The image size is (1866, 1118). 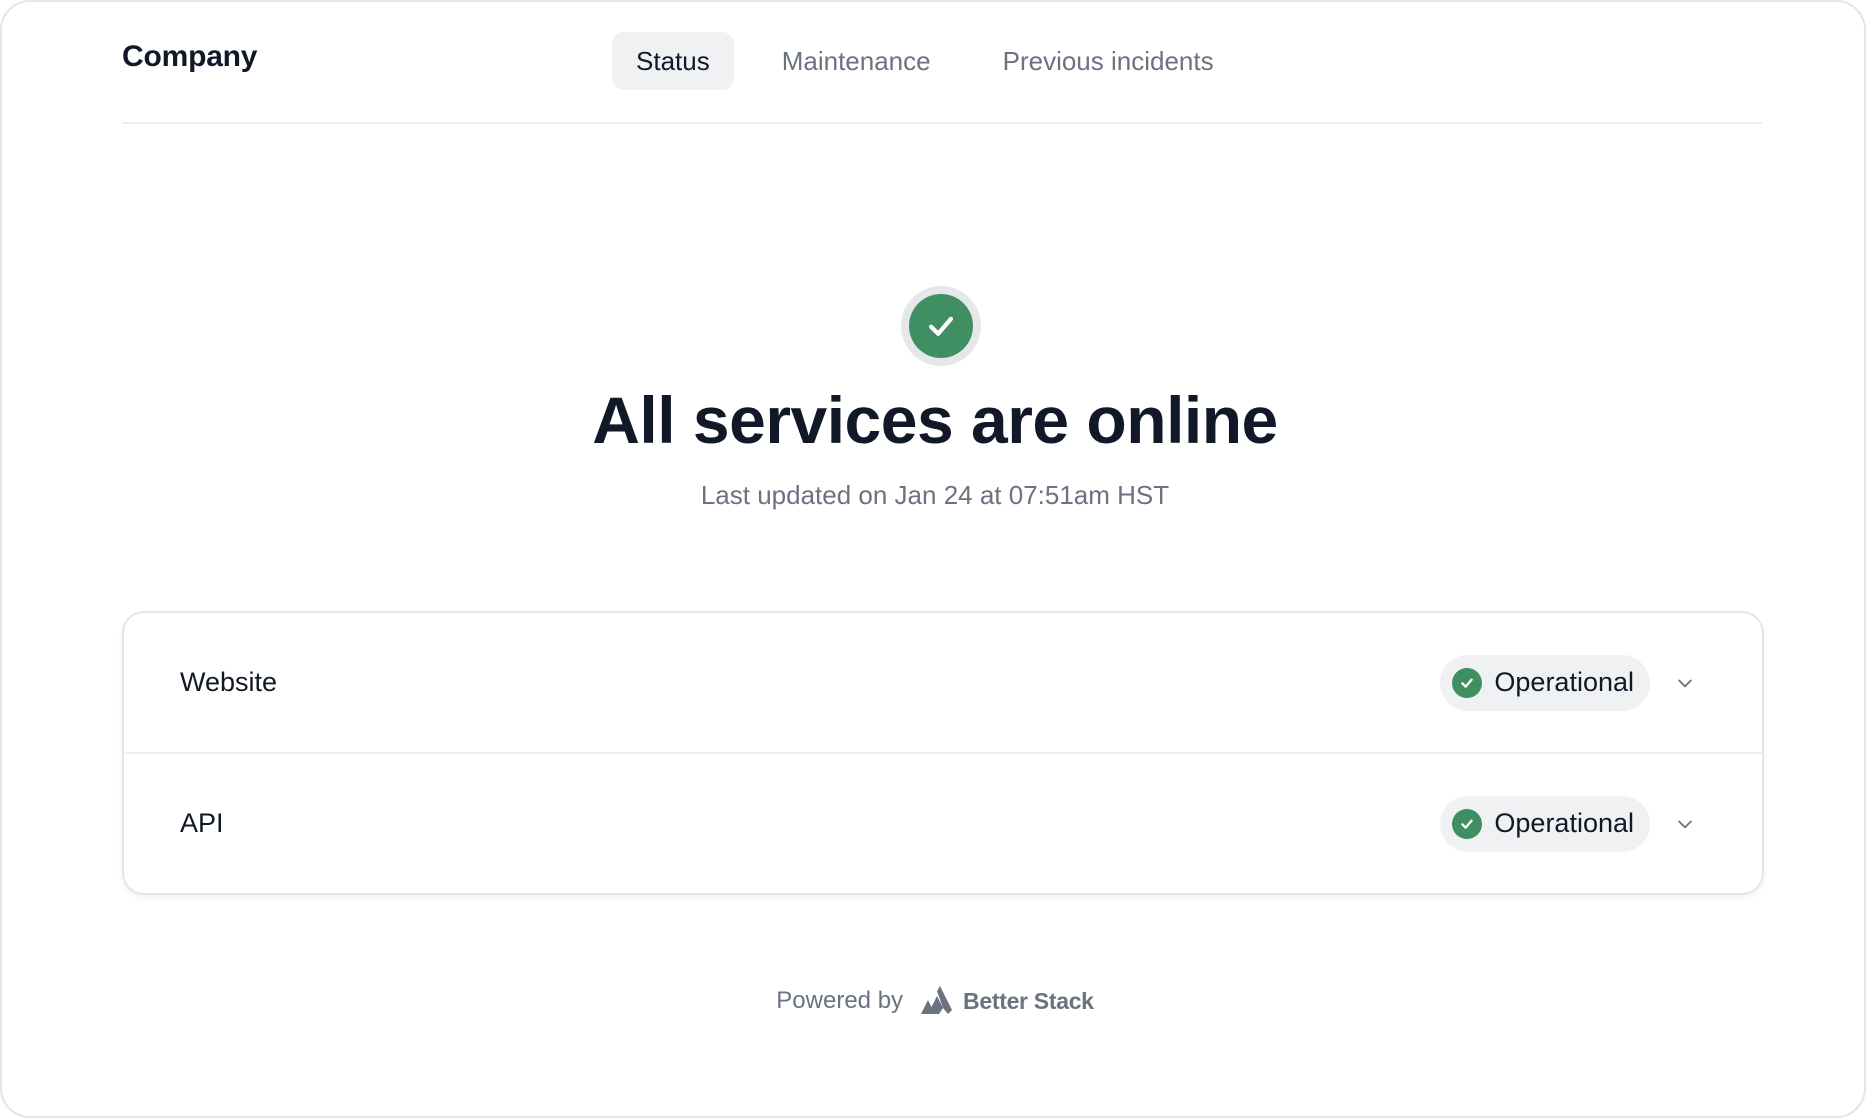 What do you see at coordinates (935, 495) in the screenshot?
I see `last-updated-text: Last updated on Jan 24 at 07:51am HST` at bounding box center [935, 495].